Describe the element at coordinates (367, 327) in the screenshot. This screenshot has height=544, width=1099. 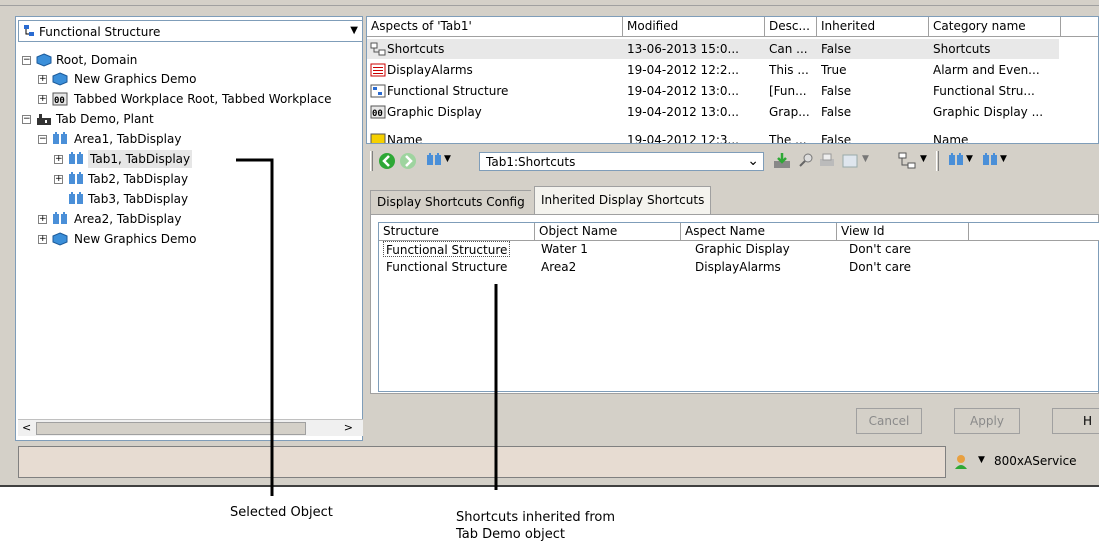
I see `callout-lines` at that location.